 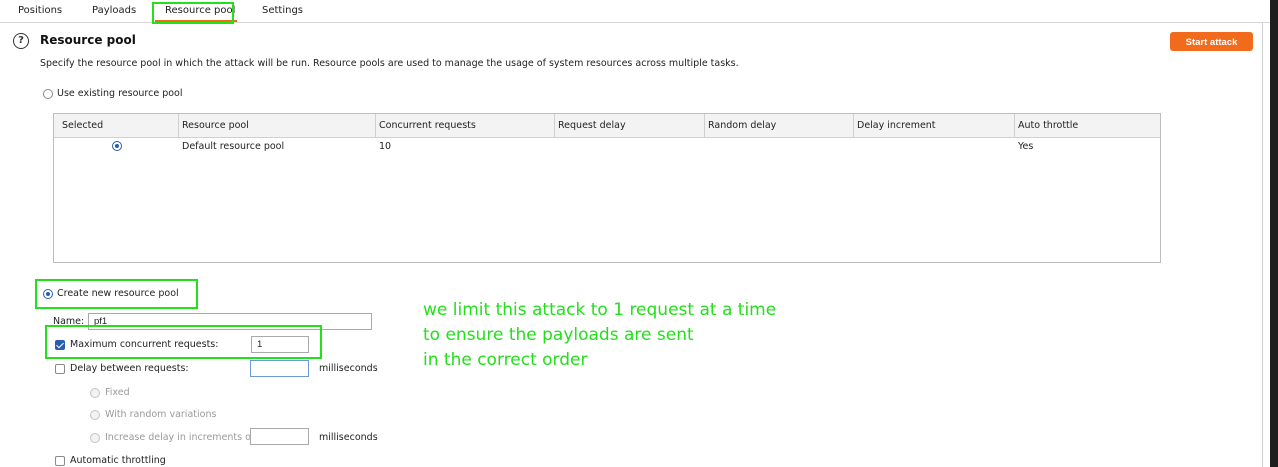 I want to click on cell-concurrent-requests: 10, so click(x=385, y=146).